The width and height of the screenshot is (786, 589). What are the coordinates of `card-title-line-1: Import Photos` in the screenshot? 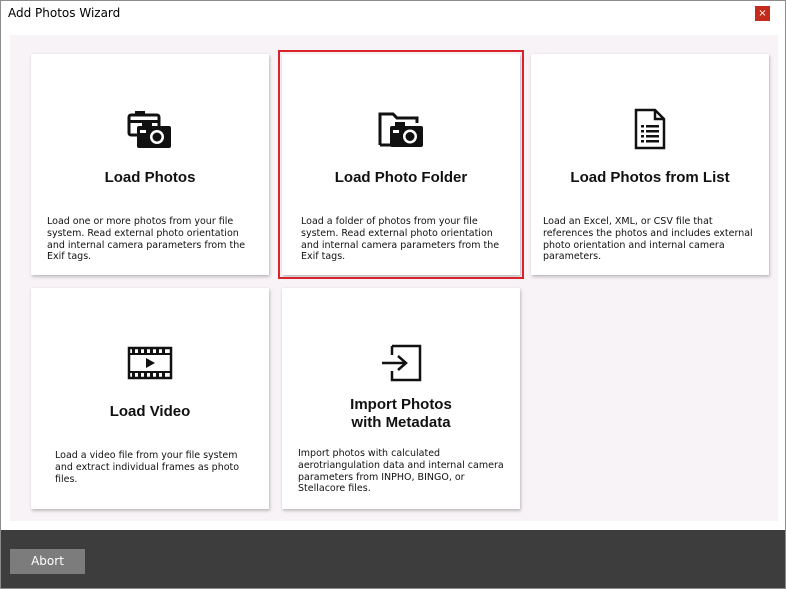 It's located at (401, 404).